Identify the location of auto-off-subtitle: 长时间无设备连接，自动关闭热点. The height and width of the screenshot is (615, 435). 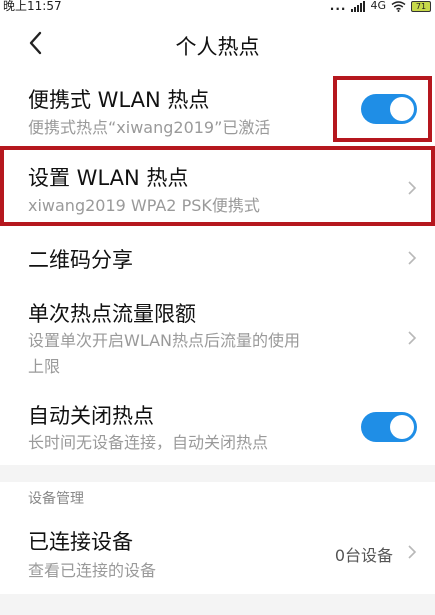
(148, 442).